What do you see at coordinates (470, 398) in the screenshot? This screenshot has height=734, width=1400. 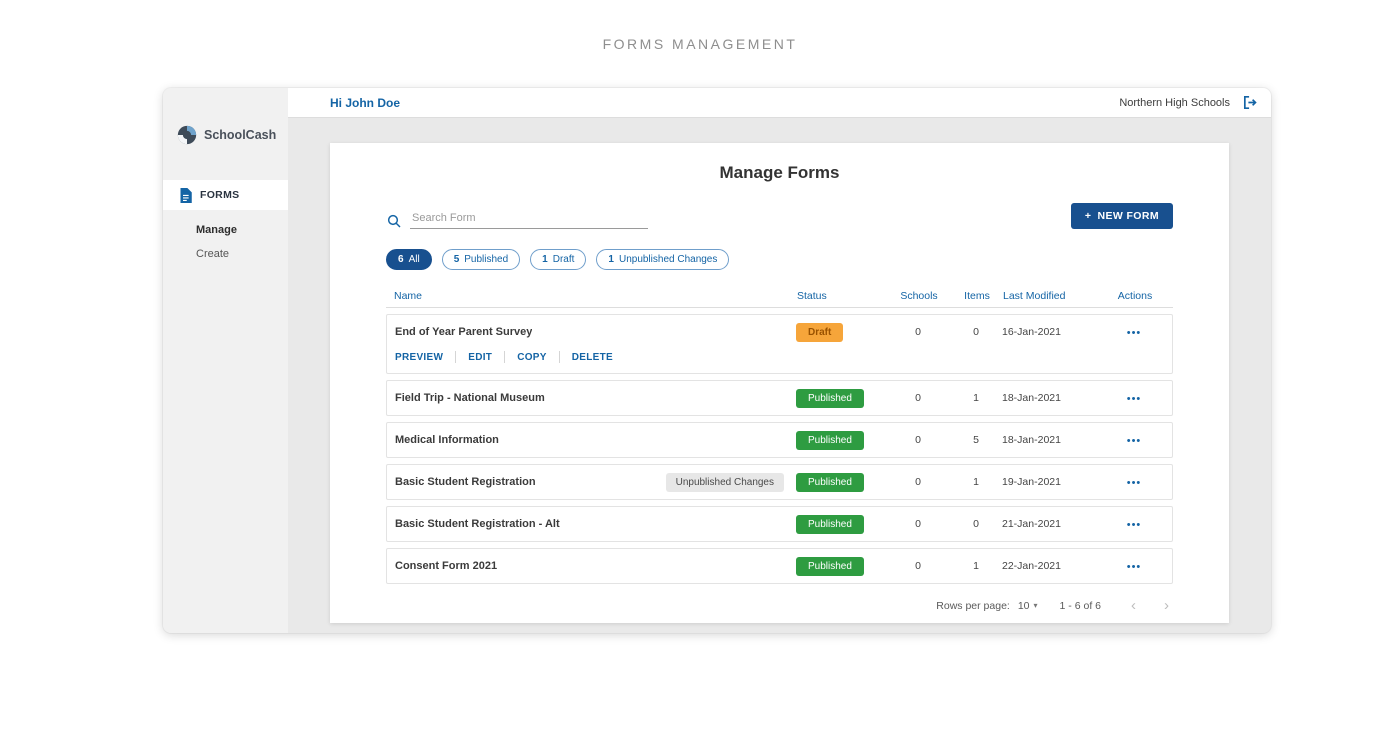 I see `form-name: Field Trip - National Museum` at bounding box center [470, 398].